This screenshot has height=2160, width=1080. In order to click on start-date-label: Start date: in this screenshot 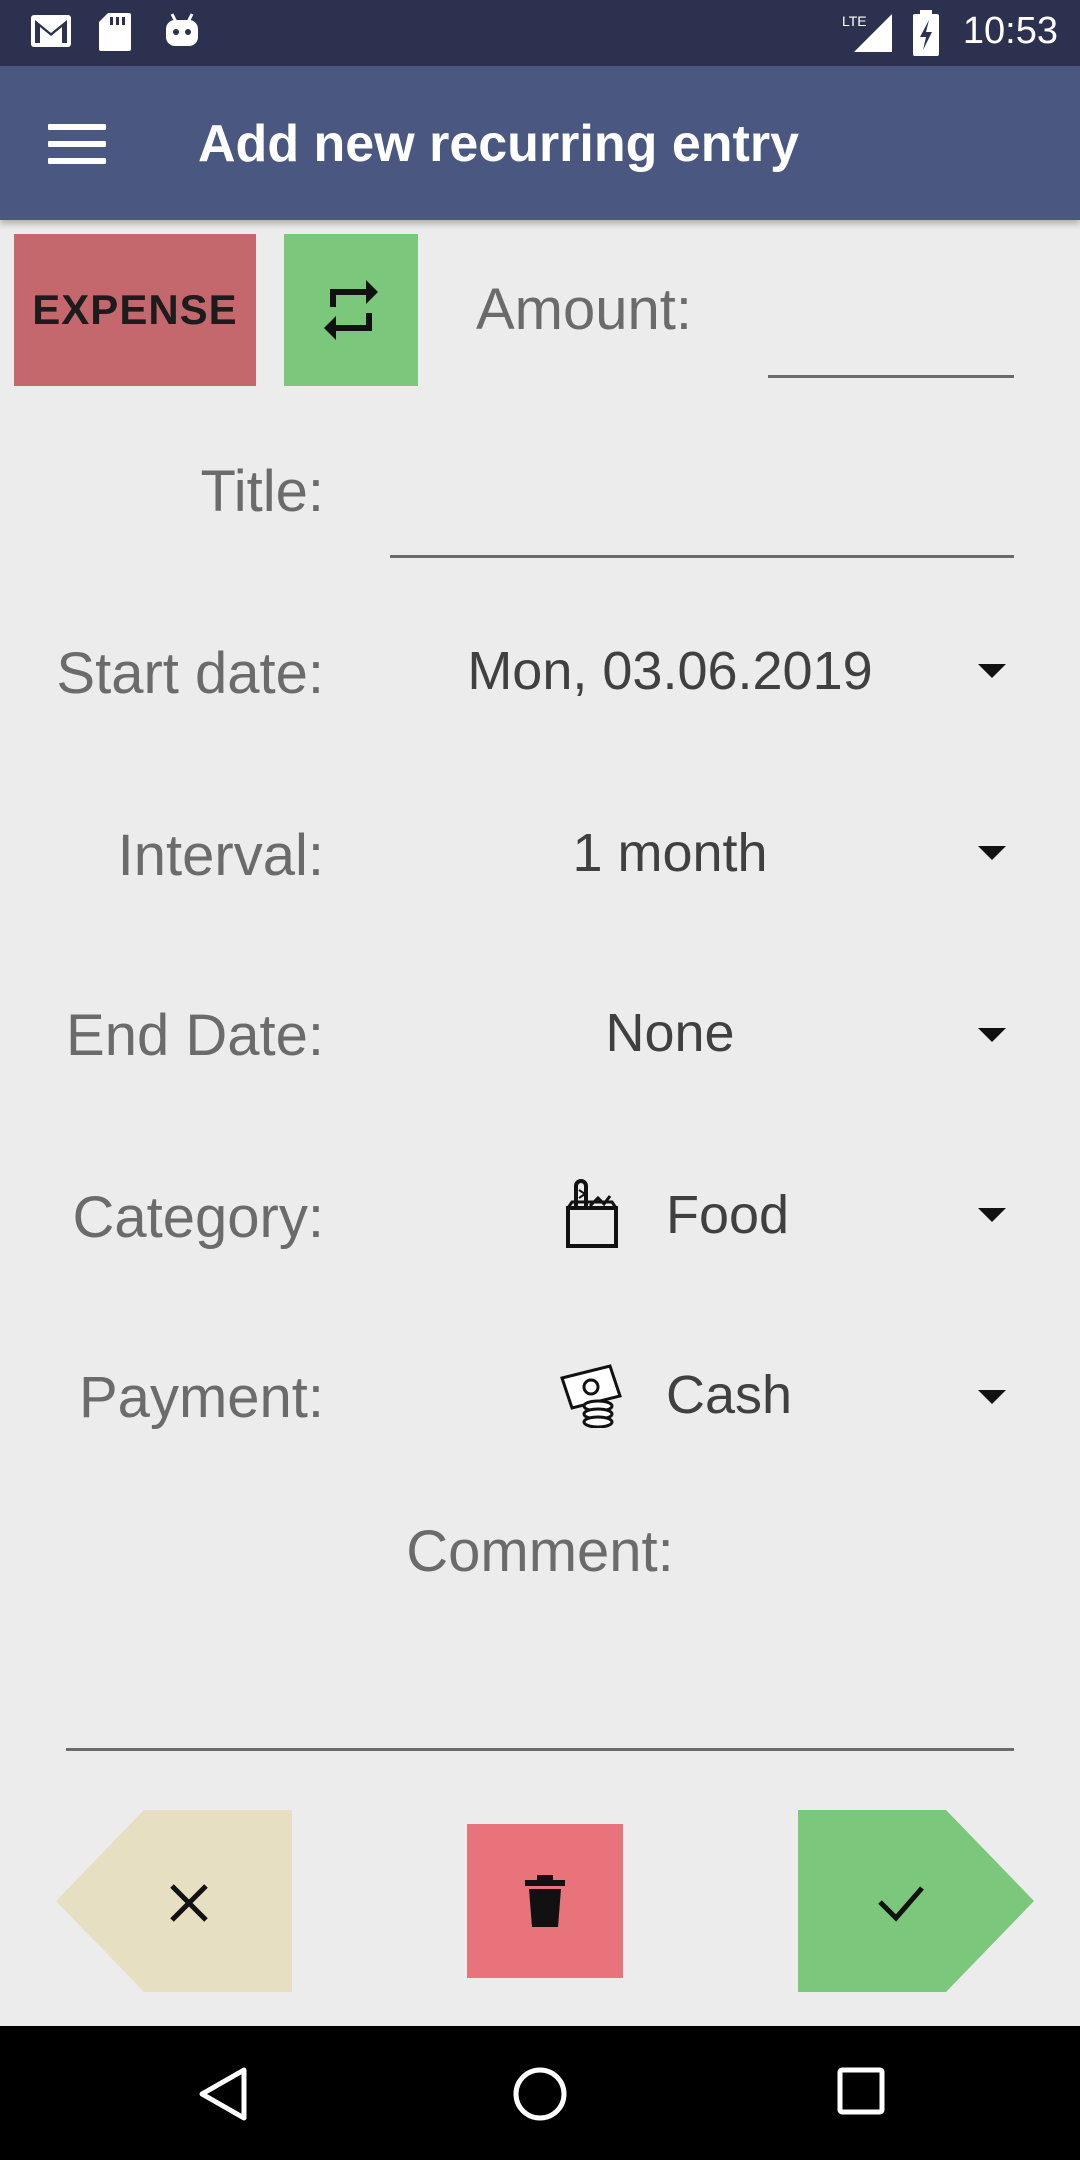, I will do `click(190, 673)`.